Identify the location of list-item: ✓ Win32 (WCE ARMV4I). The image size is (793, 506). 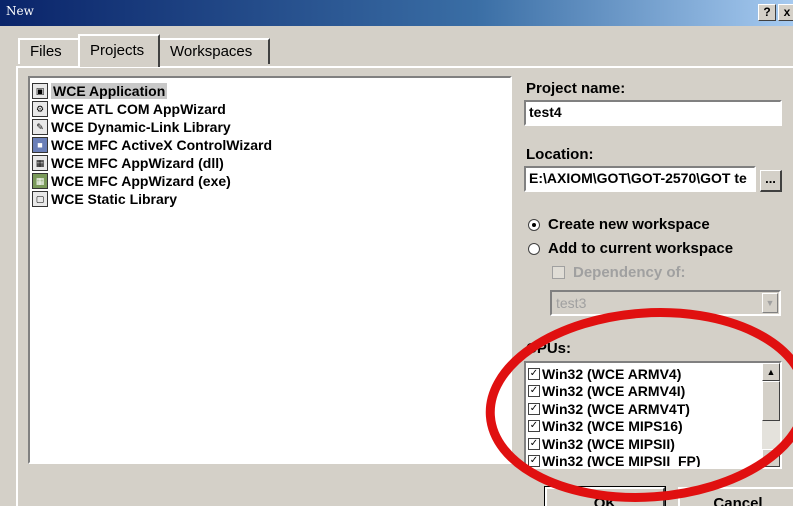
(654, 392).